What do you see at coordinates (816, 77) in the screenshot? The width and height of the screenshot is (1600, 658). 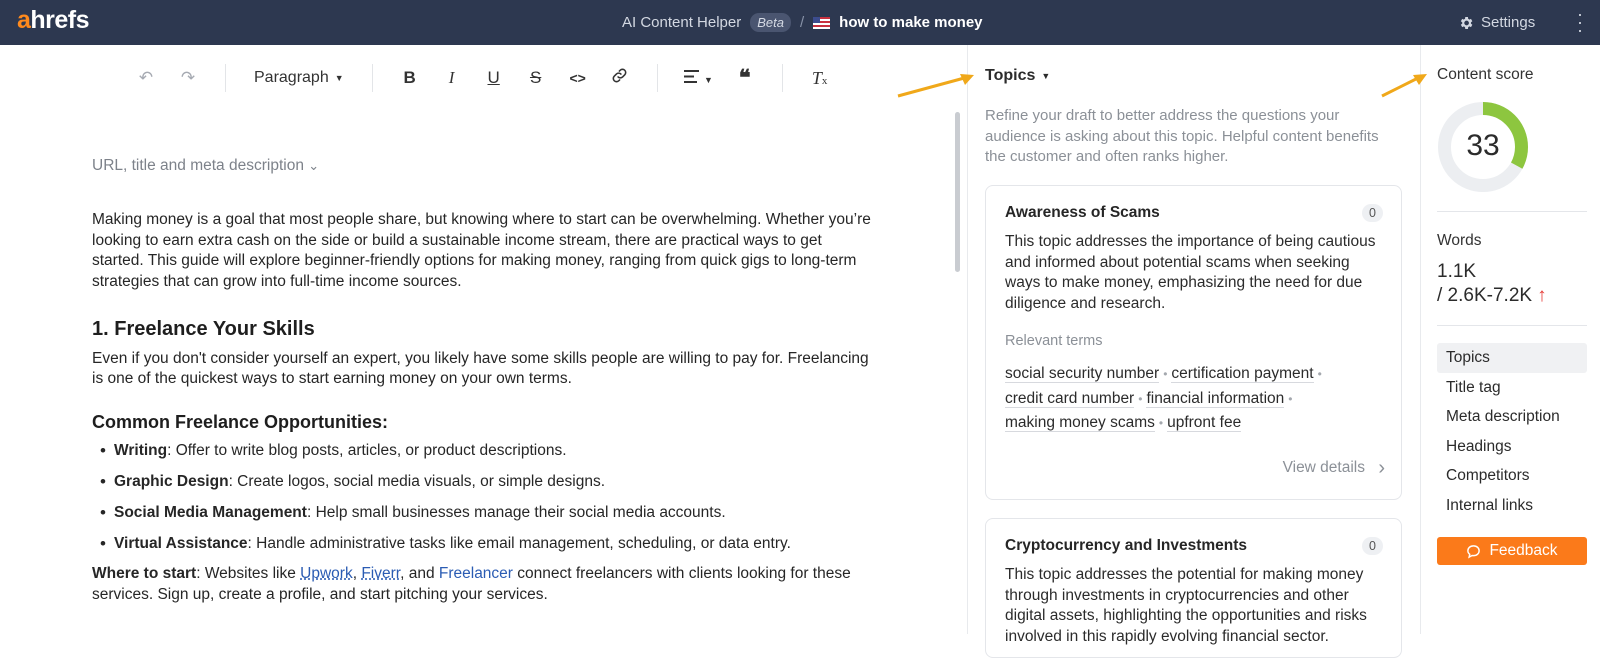 I see `clear-format-label: T` at bounding box center [816, 77].